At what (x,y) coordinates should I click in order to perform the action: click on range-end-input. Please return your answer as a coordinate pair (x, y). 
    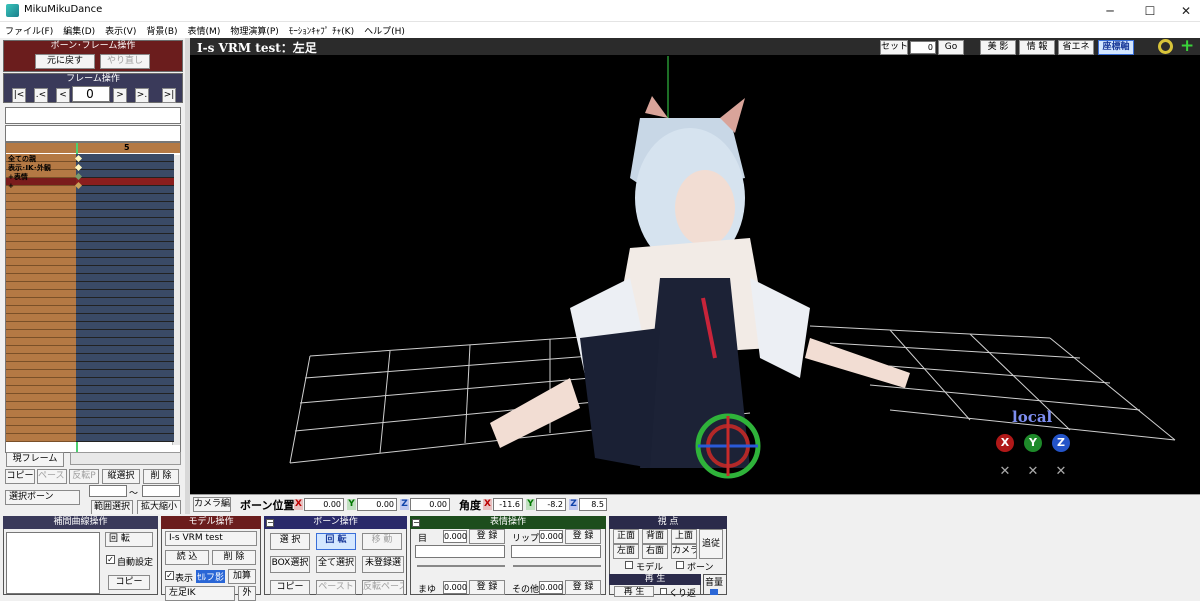
    Looking at the image, I should click on (161, 491).